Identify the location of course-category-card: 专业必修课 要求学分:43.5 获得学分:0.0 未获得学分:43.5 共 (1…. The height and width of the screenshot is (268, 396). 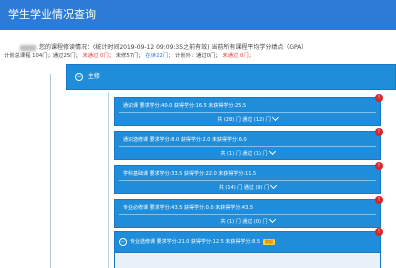
(248, 212).